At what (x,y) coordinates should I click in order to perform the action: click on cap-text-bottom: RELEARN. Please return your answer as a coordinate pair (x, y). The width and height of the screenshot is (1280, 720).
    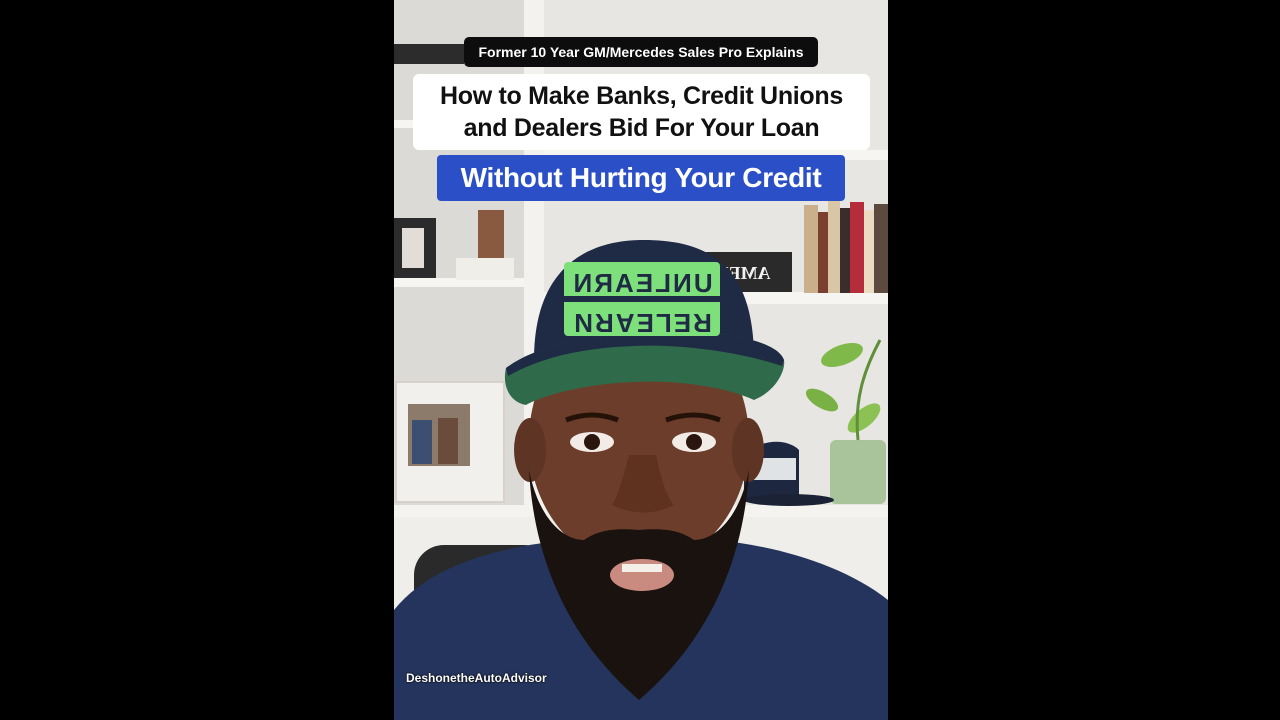
    Looking at the image, I should click on (642, 323).